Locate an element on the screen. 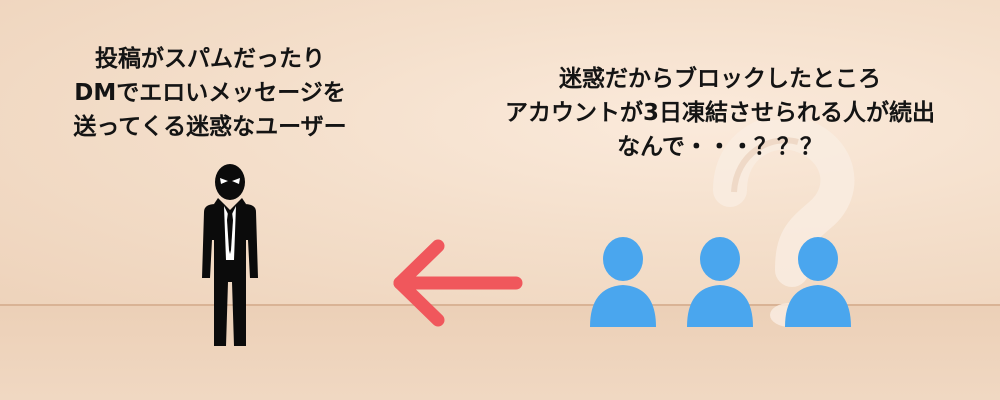  caption-line: 送ってくる迷惑なユーザー is located at coordinates (210, 127).